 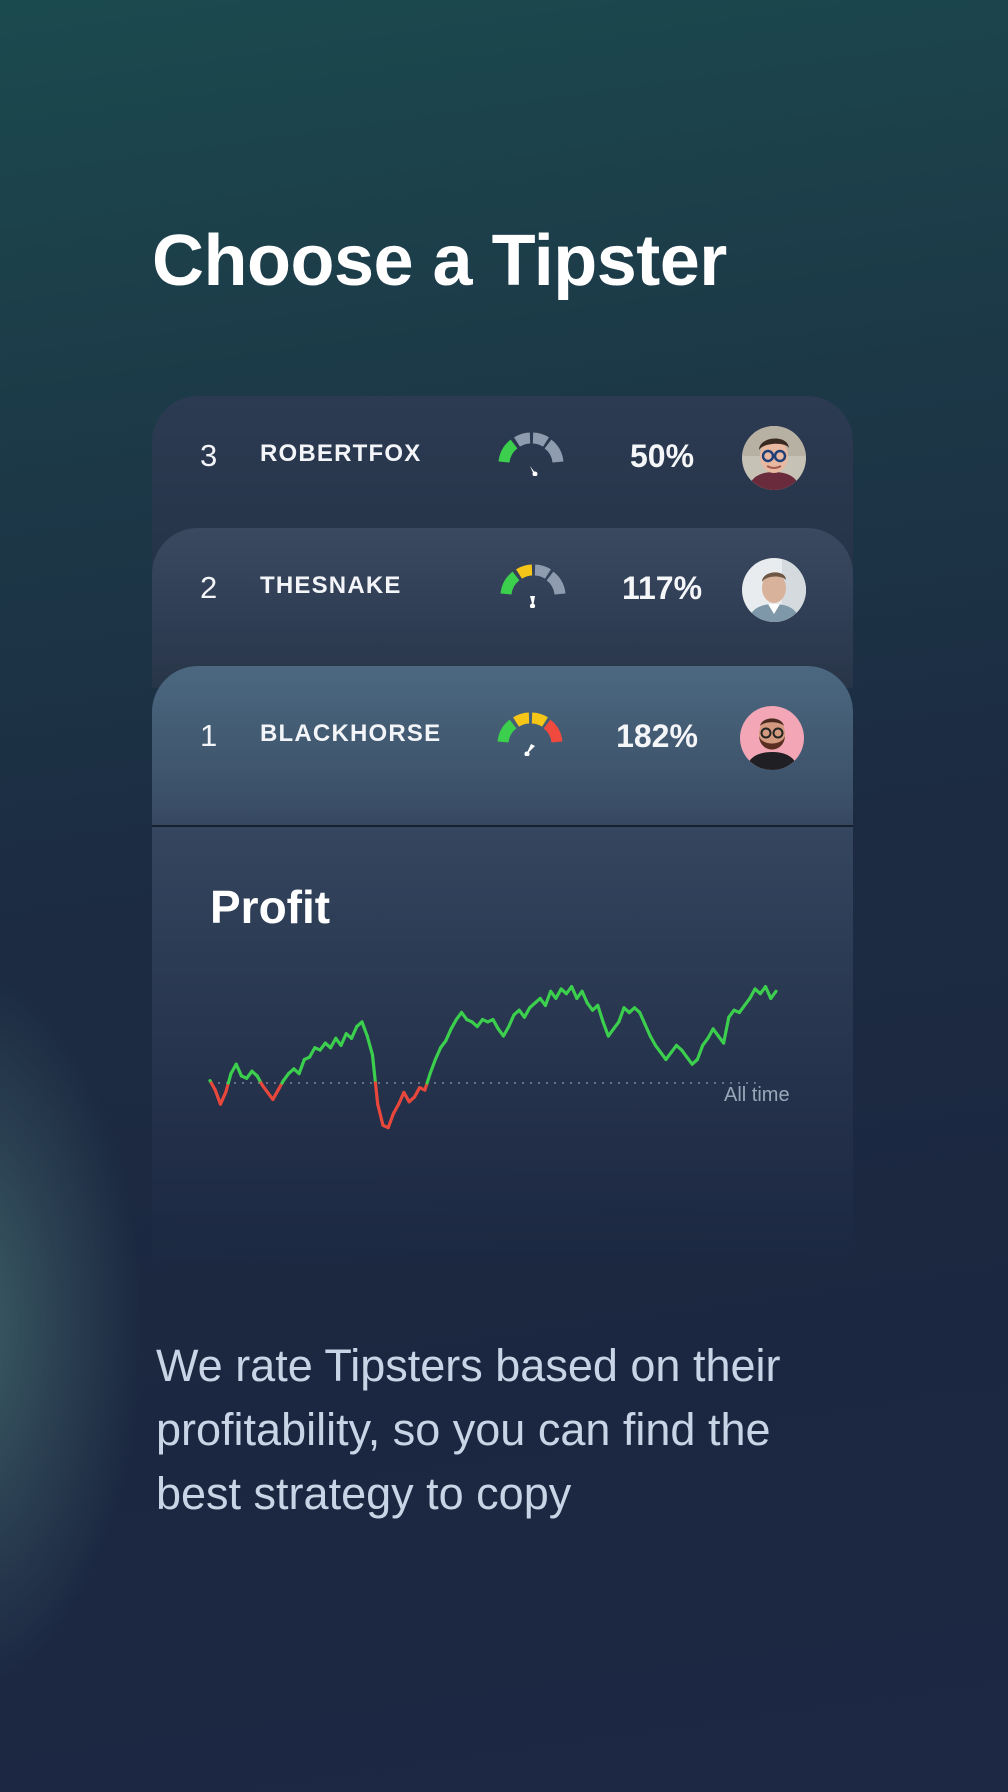 I want to click on tipster-profit-percent: 50%, so click(x=662, y=456).